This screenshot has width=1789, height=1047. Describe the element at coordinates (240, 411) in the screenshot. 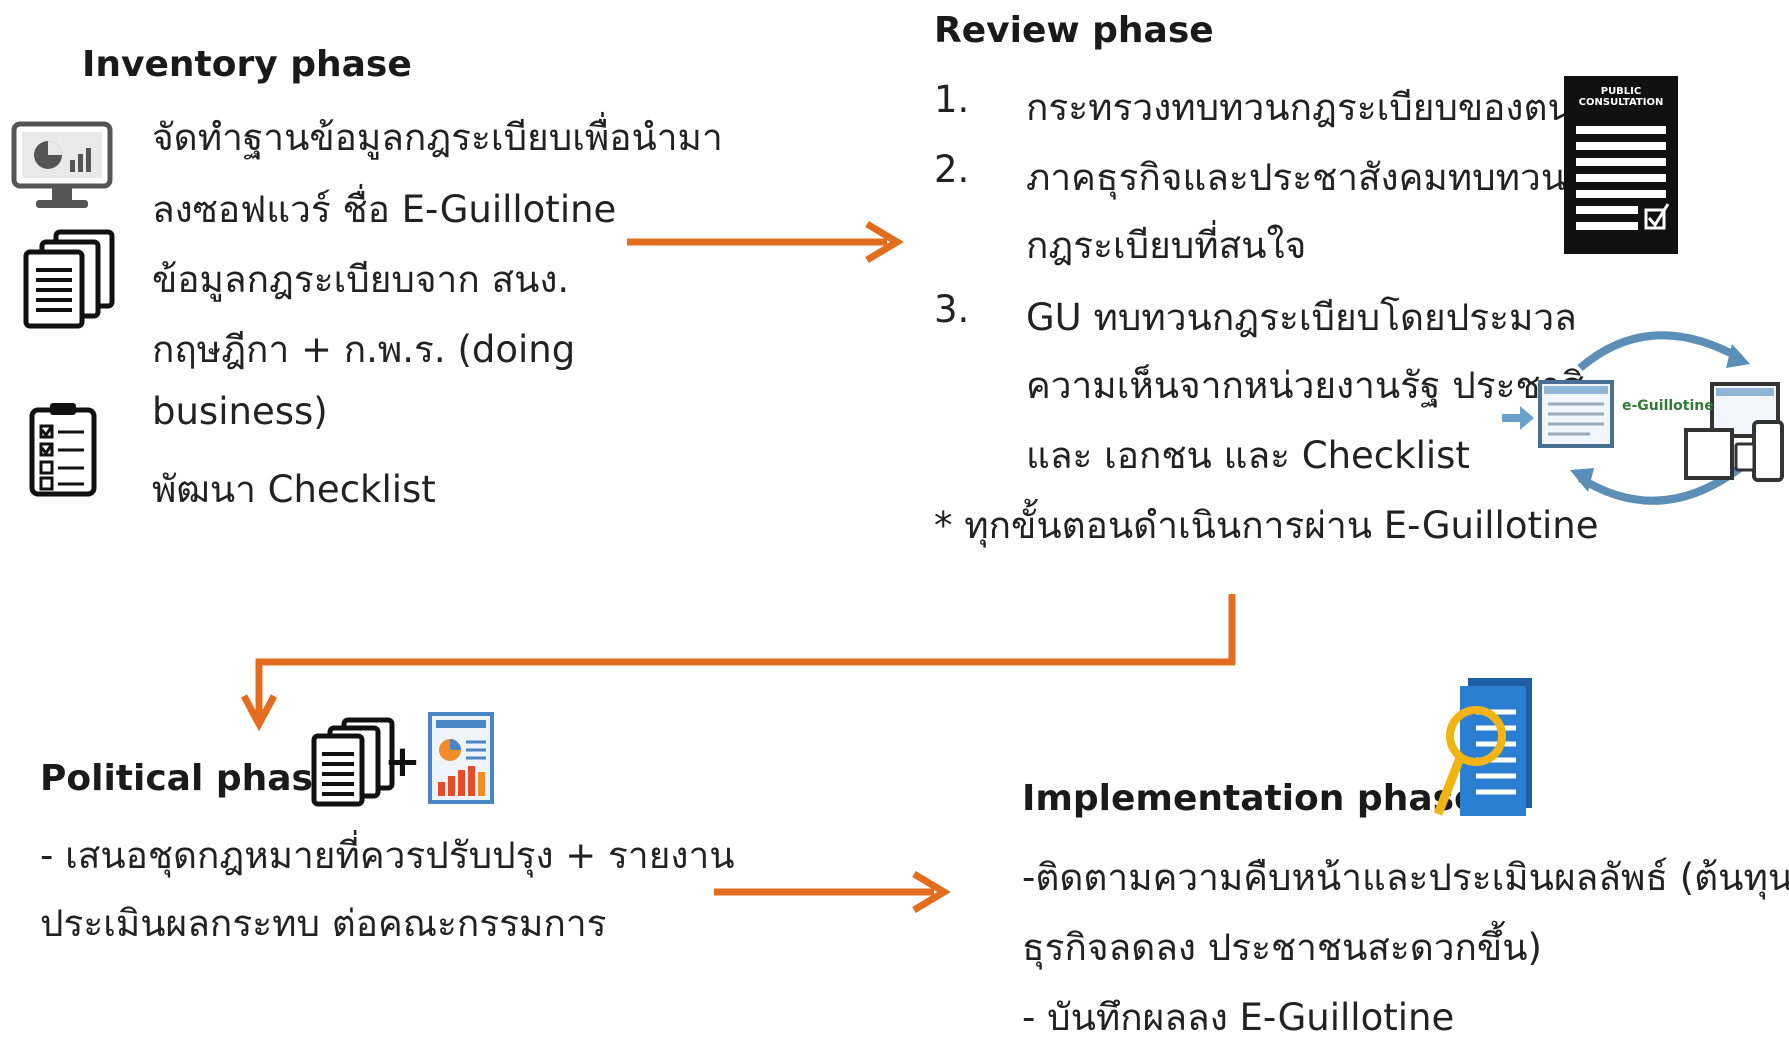

I see `inventory-line-5: business)` at that location.